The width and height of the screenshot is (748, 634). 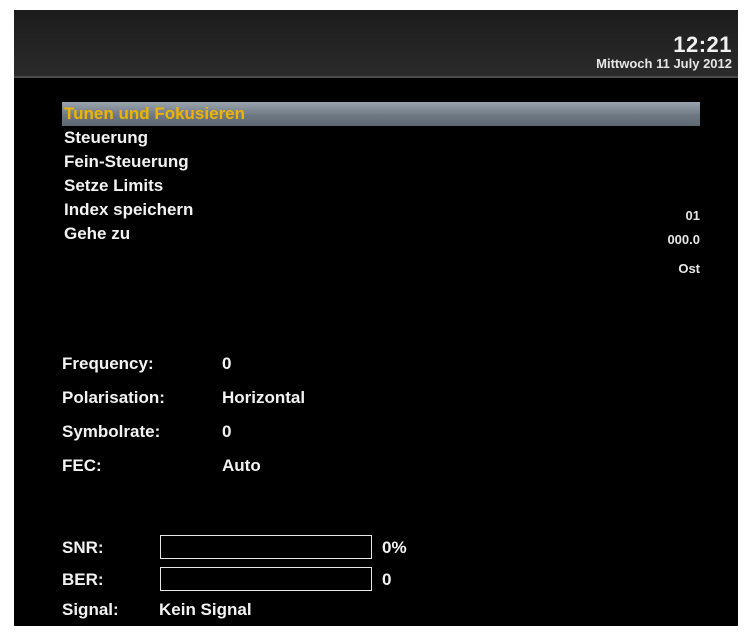 What do you see at coordinates (664, 63) in the screenshot?
I see `date-display: Mittwoch 11 July 2012` at bounding box center [664, 63].